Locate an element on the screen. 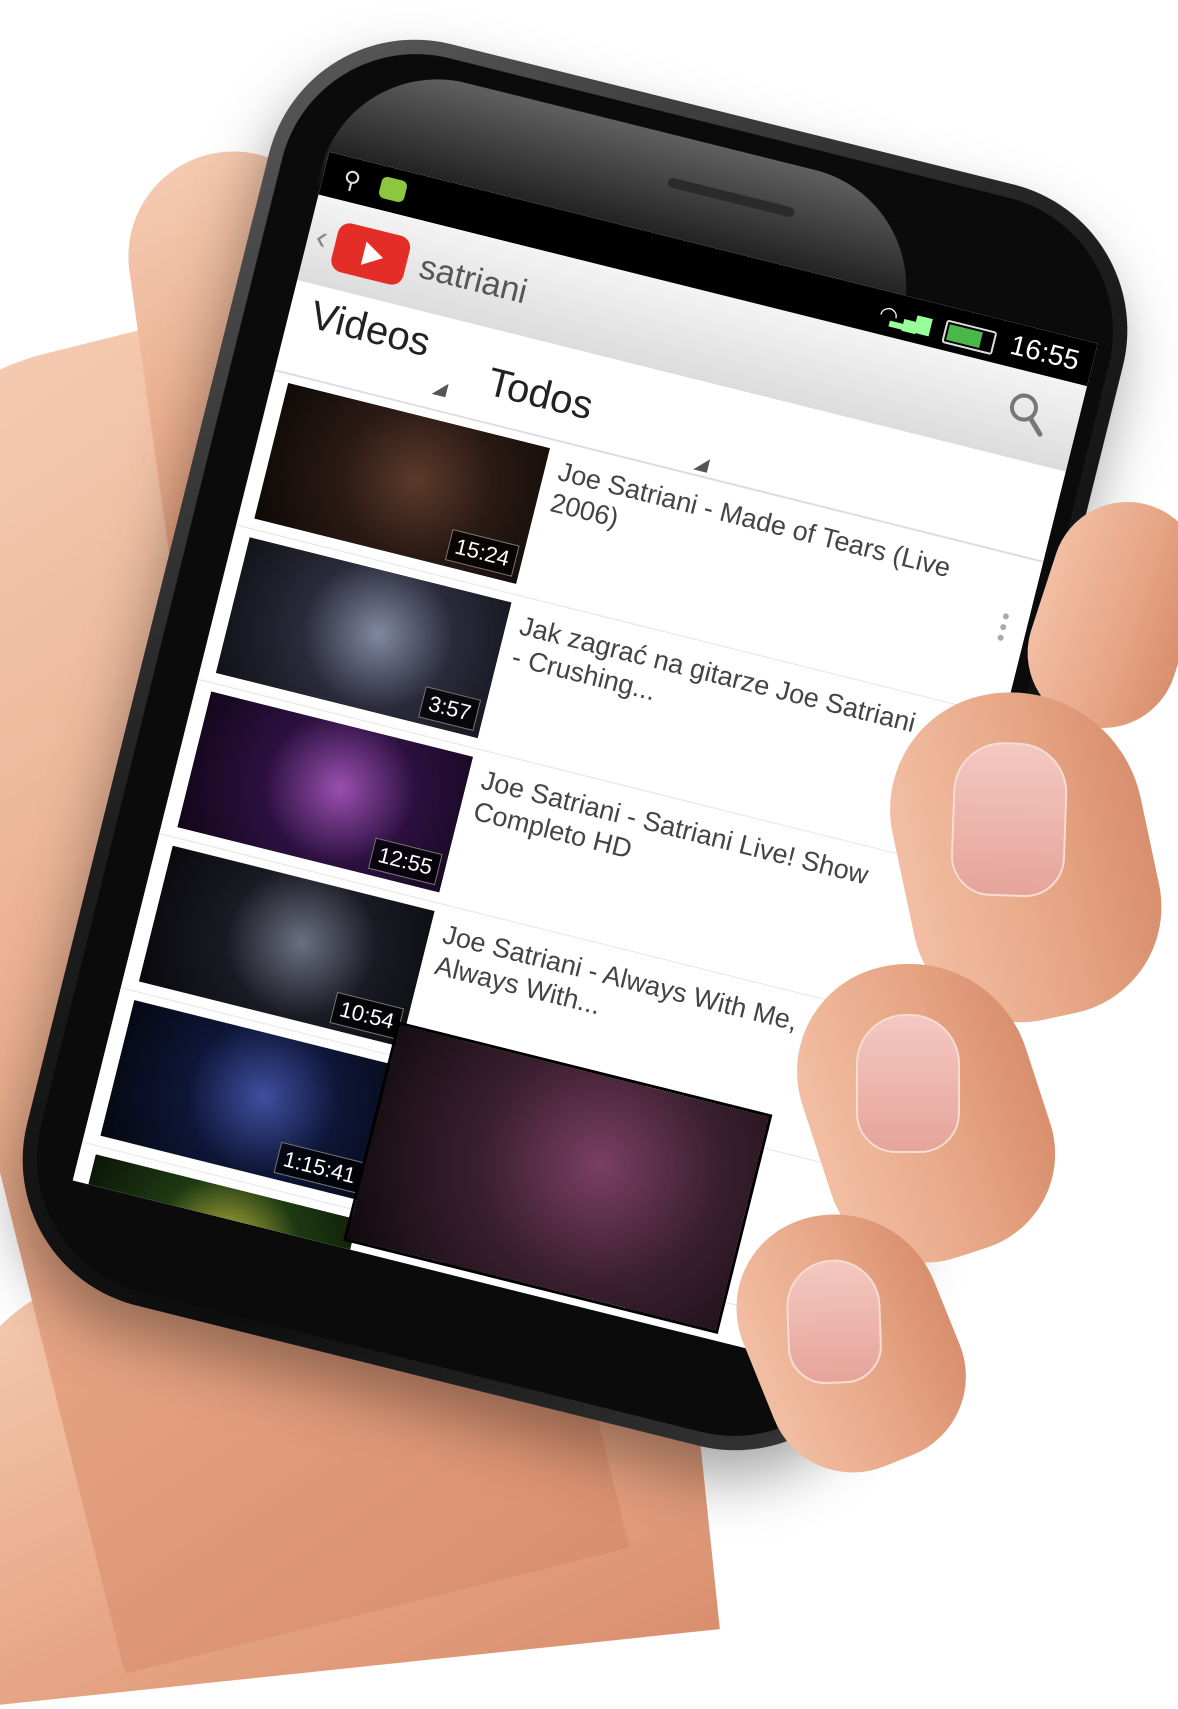 The width and height of the screenshot is (1178, 1709). overflow-menu-icon is located at coordinates (1002, 630).